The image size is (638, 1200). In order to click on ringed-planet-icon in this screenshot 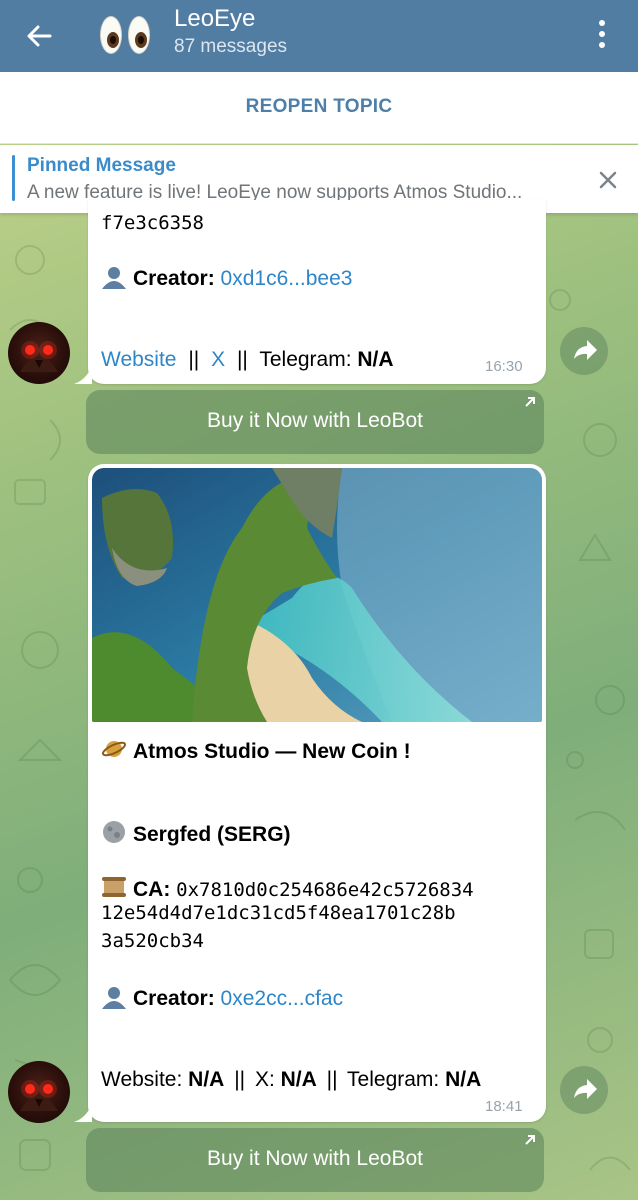, I will do `click(114, 749)`.